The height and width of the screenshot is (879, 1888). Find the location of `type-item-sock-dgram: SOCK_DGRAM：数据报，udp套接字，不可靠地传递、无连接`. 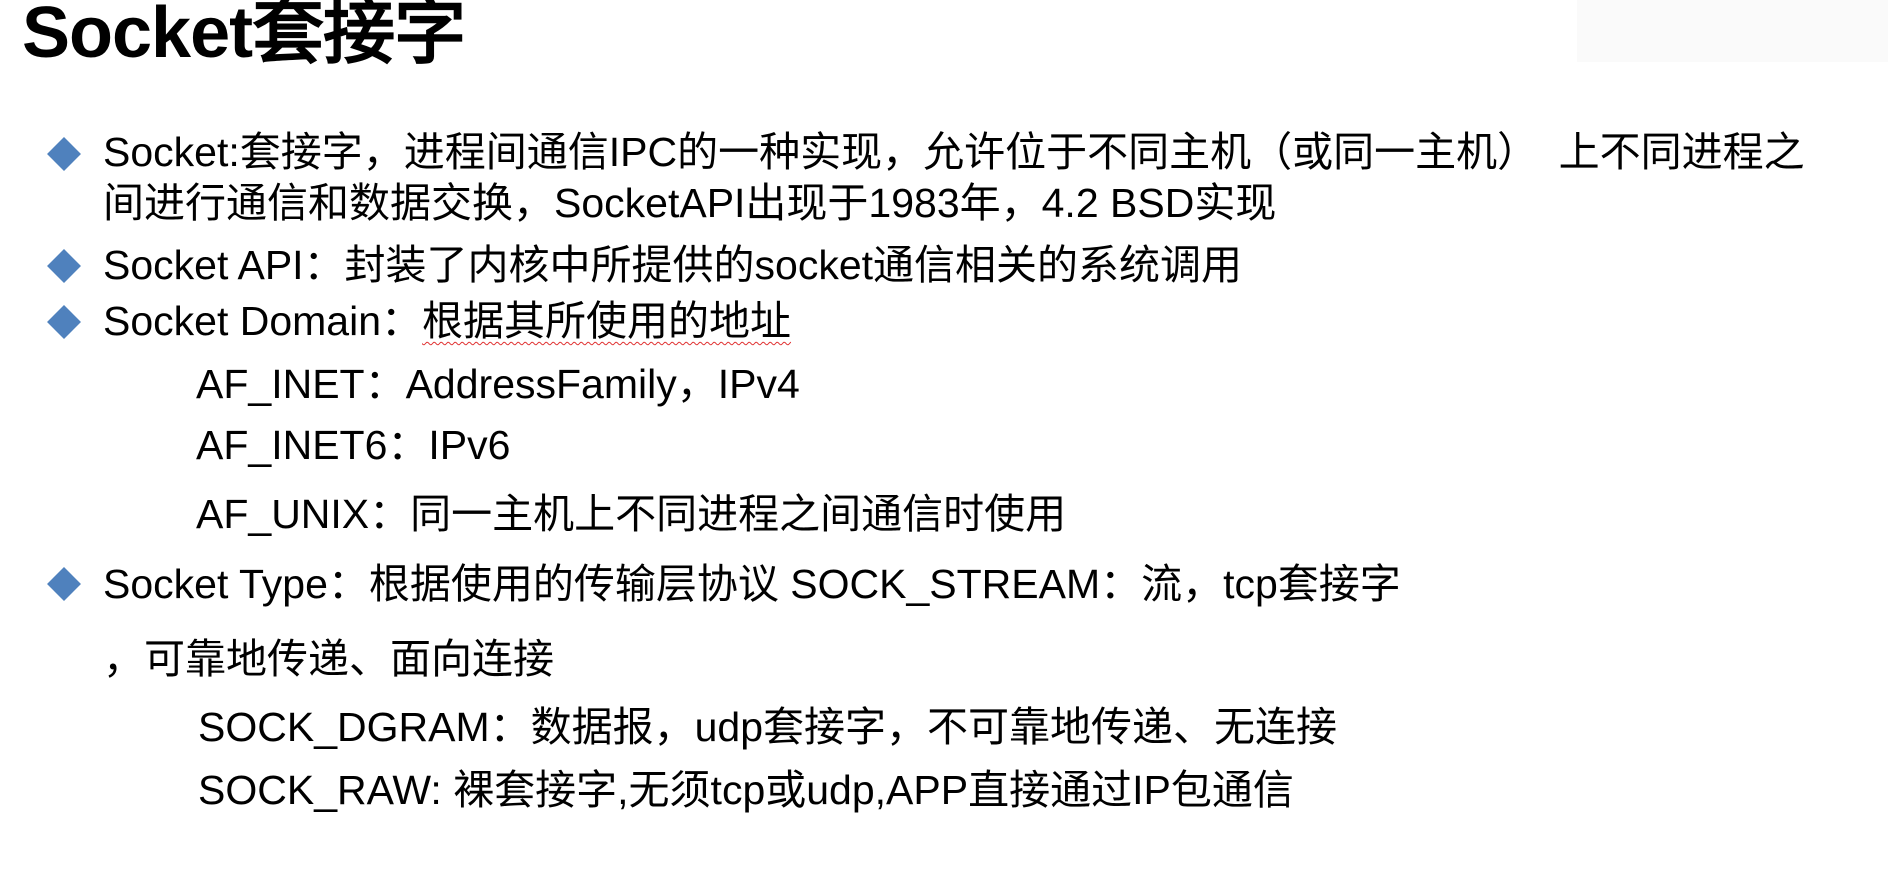

type-item-sock-dgram: SOCK_DGRAM：数据报，udp套接字，不可靠地传递、无连接 is located at coordinates (768, 727).